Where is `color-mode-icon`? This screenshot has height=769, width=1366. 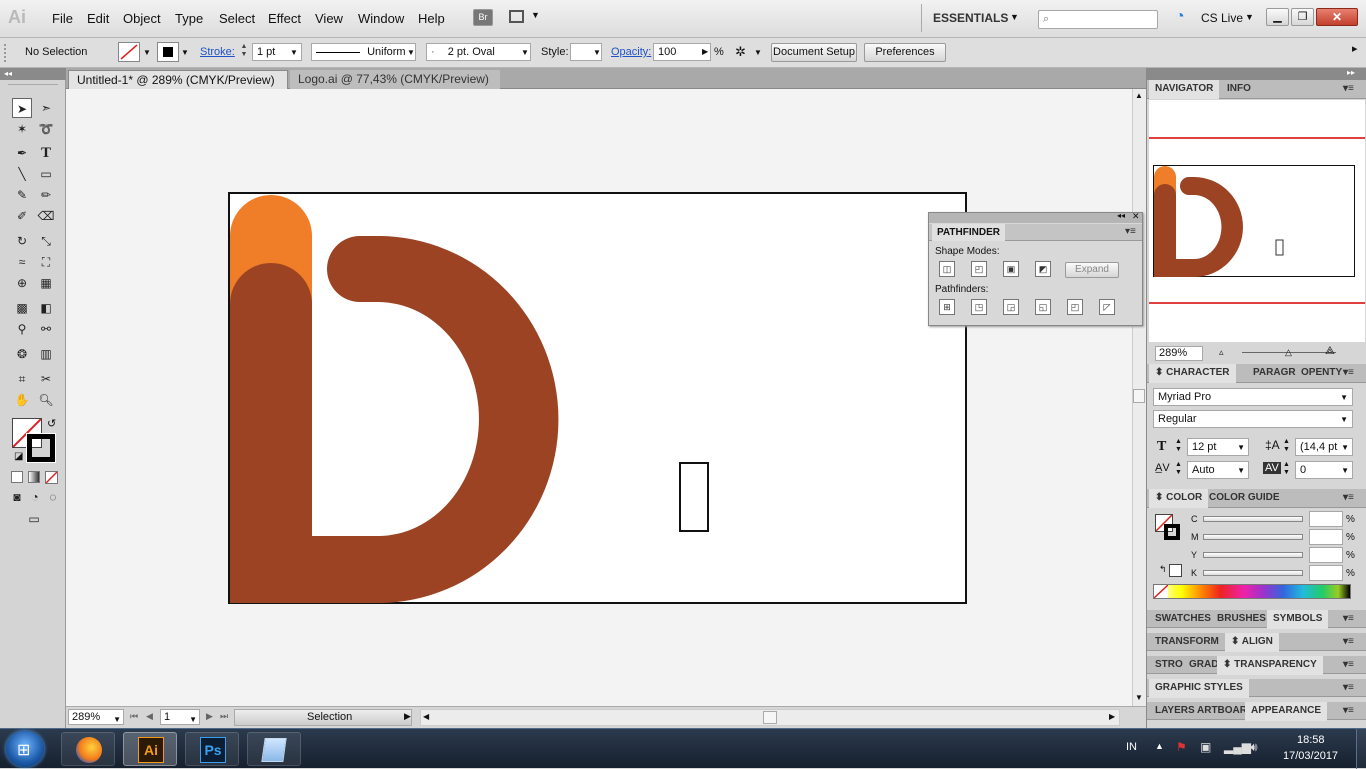
color-mode-icon is located at coordinates (17, 477).